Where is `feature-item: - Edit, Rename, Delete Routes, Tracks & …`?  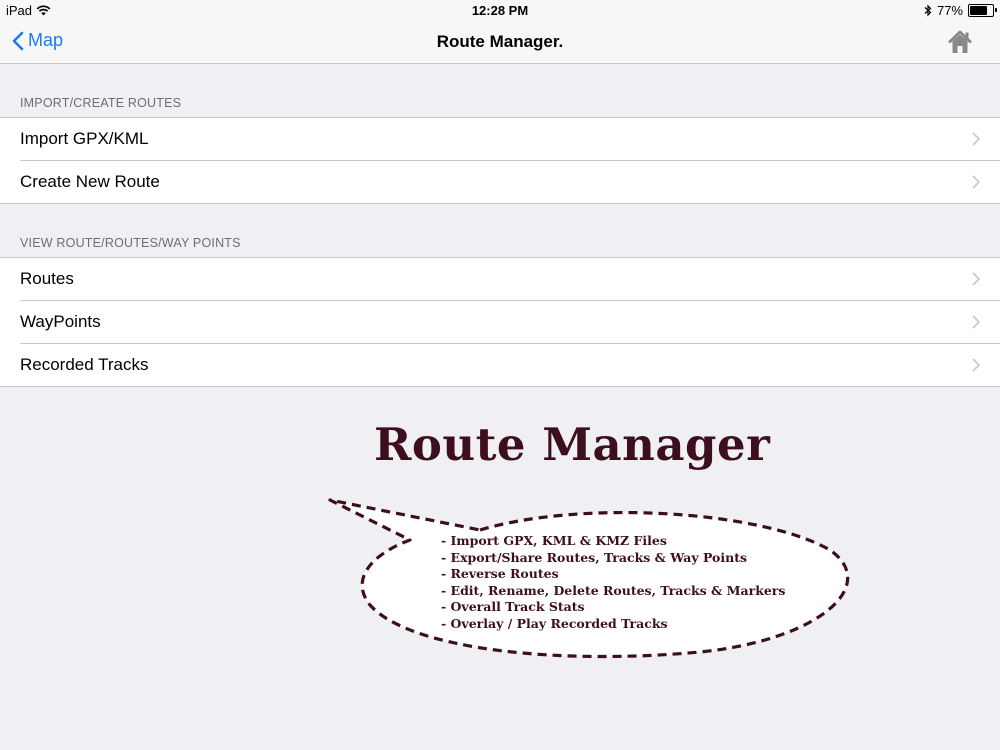 feature-item: - Edit, Rename, Delete Routes, Tracks & … is located at coordinates (613, 590).